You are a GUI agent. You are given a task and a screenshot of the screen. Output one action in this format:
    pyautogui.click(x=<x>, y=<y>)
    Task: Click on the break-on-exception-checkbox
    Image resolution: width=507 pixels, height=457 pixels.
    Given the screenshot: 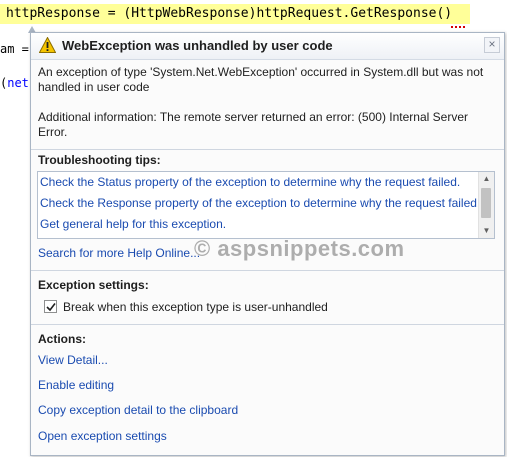 What is the action you would take?
    pyautogui.click(x=50, y=306)
    